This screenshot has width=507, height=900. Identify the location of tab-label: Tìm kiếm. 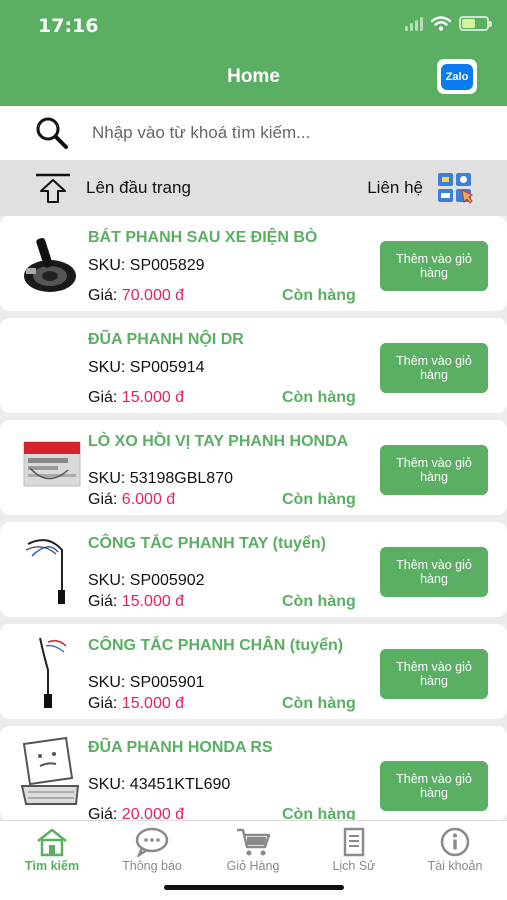
(52, 866).